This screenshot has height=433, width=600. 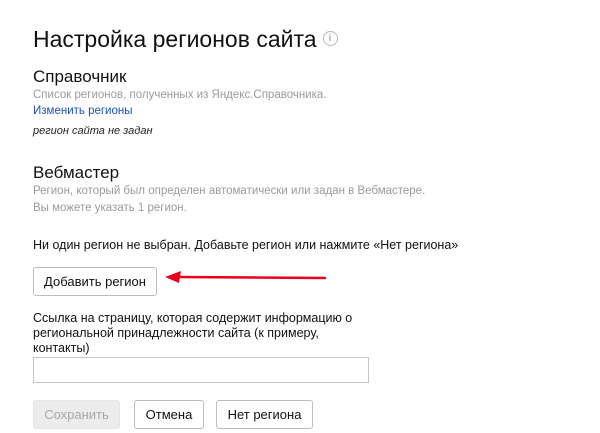 I want to click on page-title: Настройка регионов сайта i, so click(x=185, y=39).